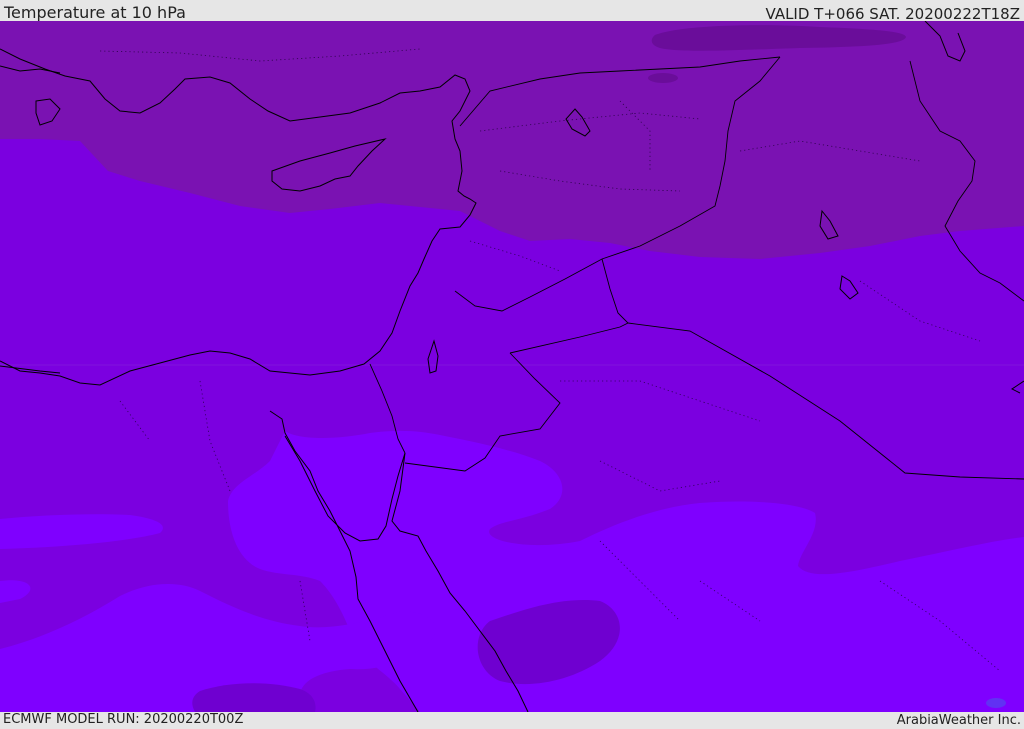  I want to click on model-run-label: ECMWF MODEL RUN: 20200220T00Z, so click(123, 719).